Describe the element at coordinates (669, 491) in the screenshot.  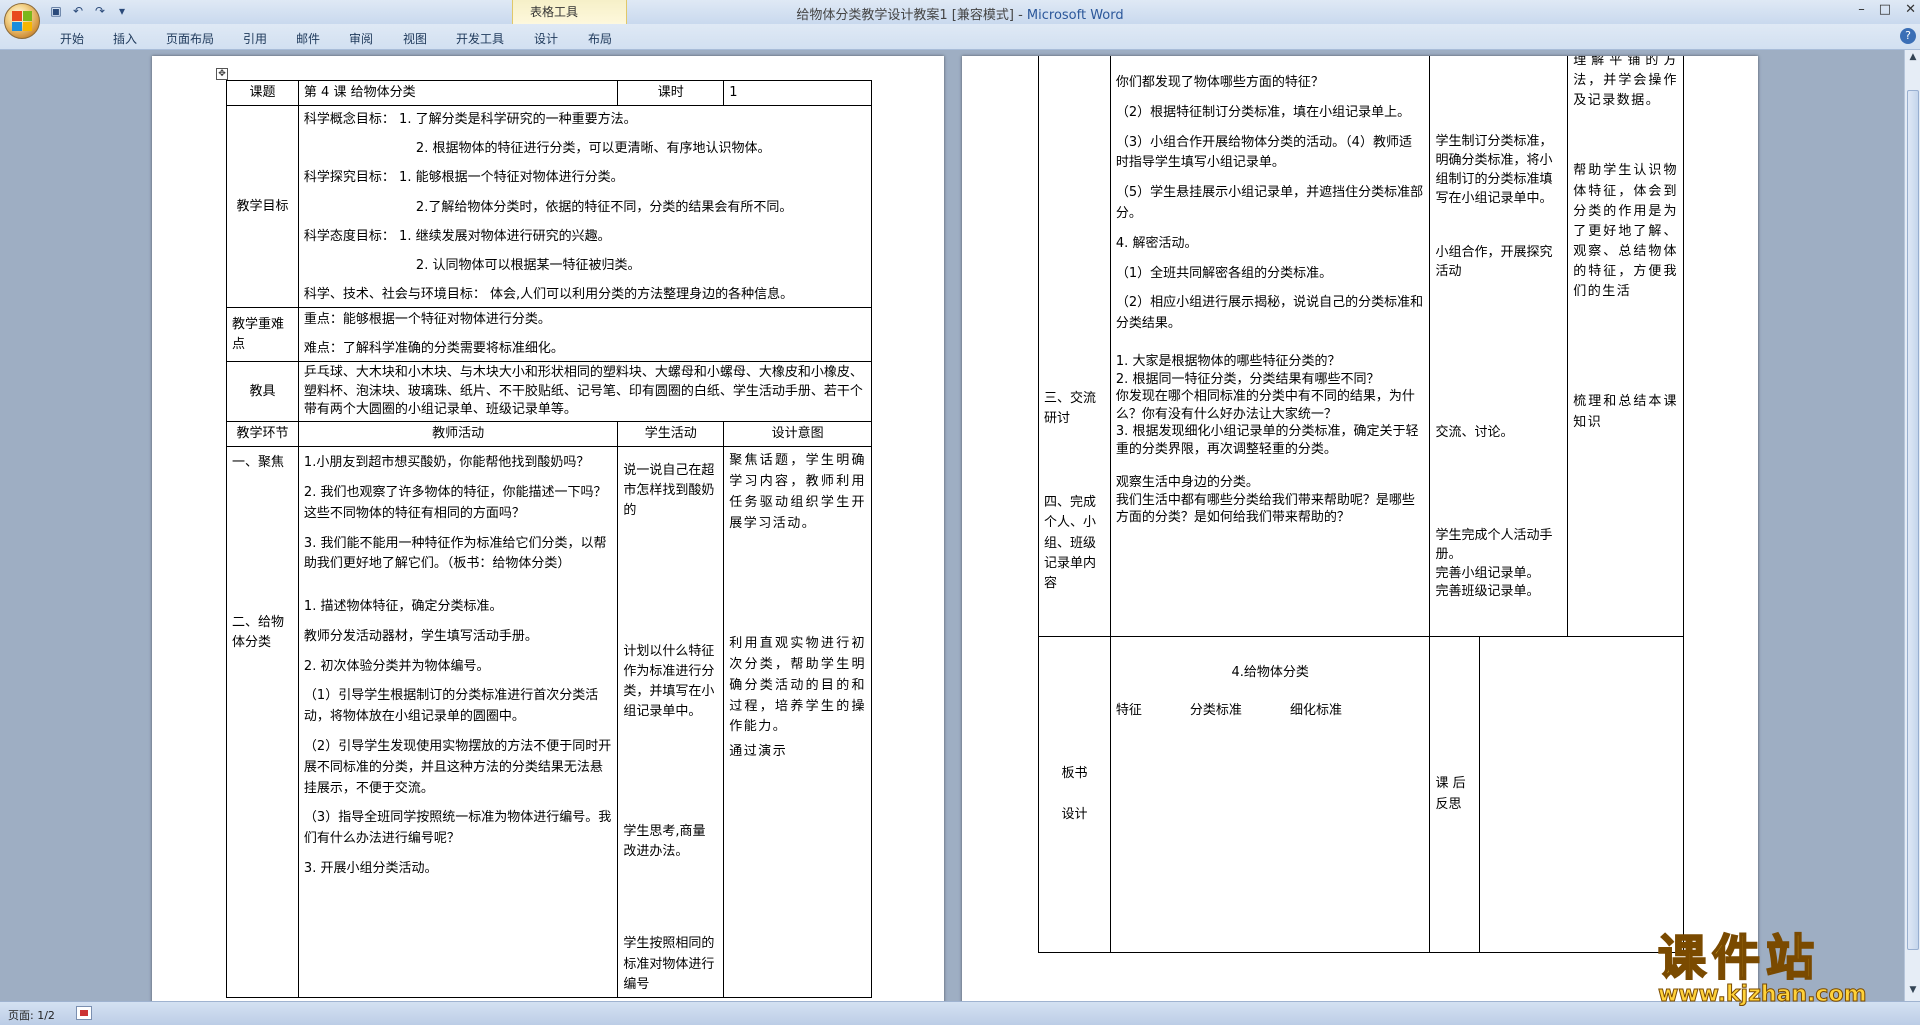
I see `student-line: 说一说自己在超市怎样找到酸奶的` at that location.